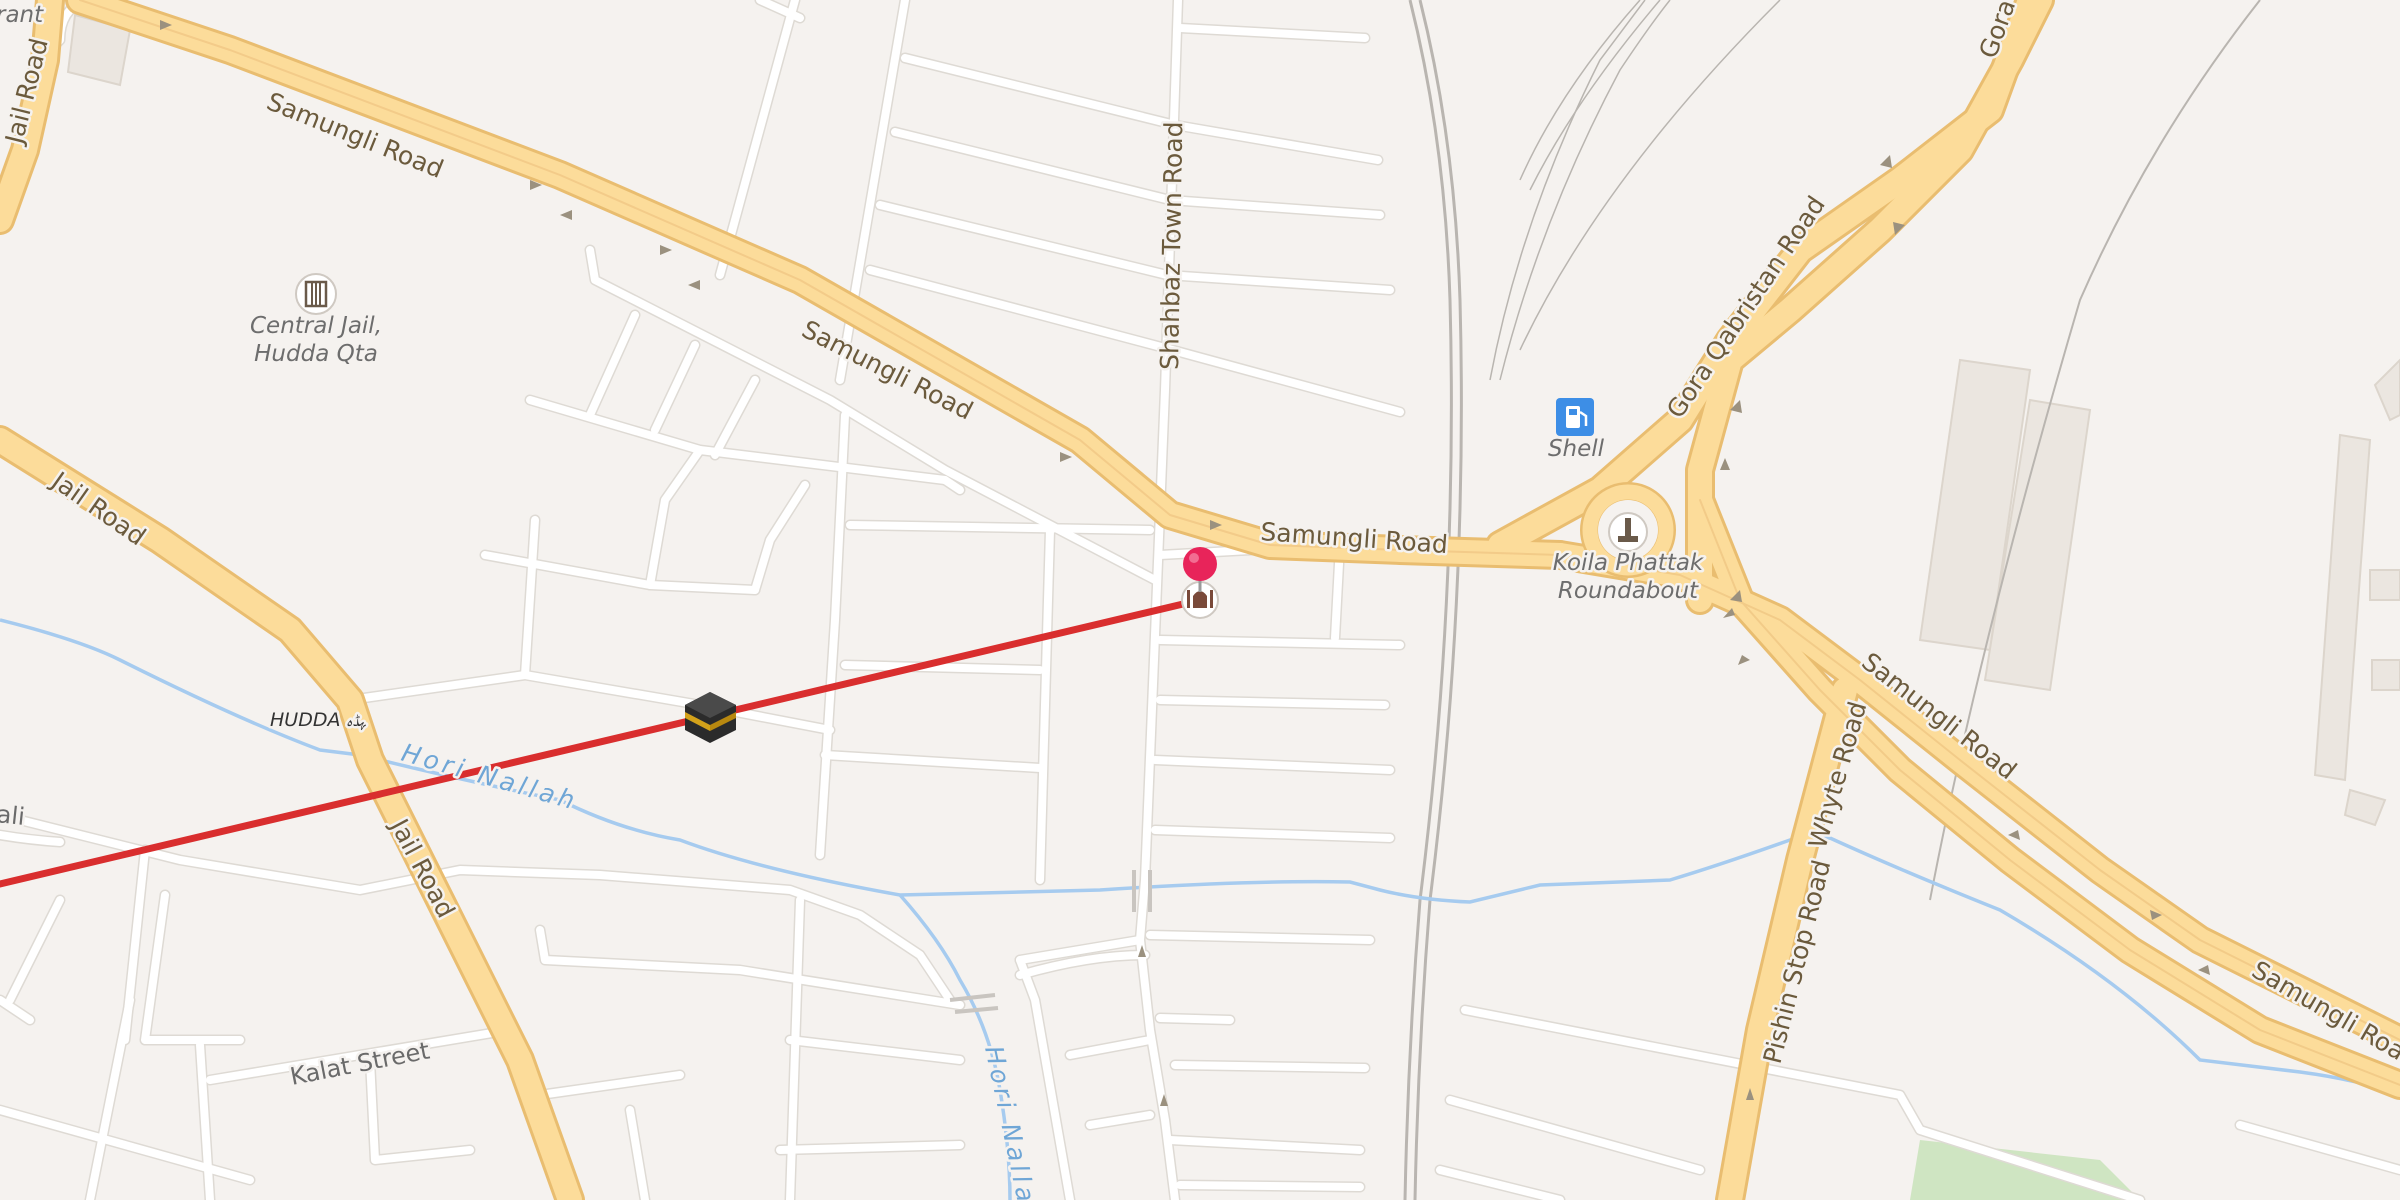 The width and height of the screenshot is (2400, 1200). I want to click on road-label-partial-left: ali, so click(13, 815).